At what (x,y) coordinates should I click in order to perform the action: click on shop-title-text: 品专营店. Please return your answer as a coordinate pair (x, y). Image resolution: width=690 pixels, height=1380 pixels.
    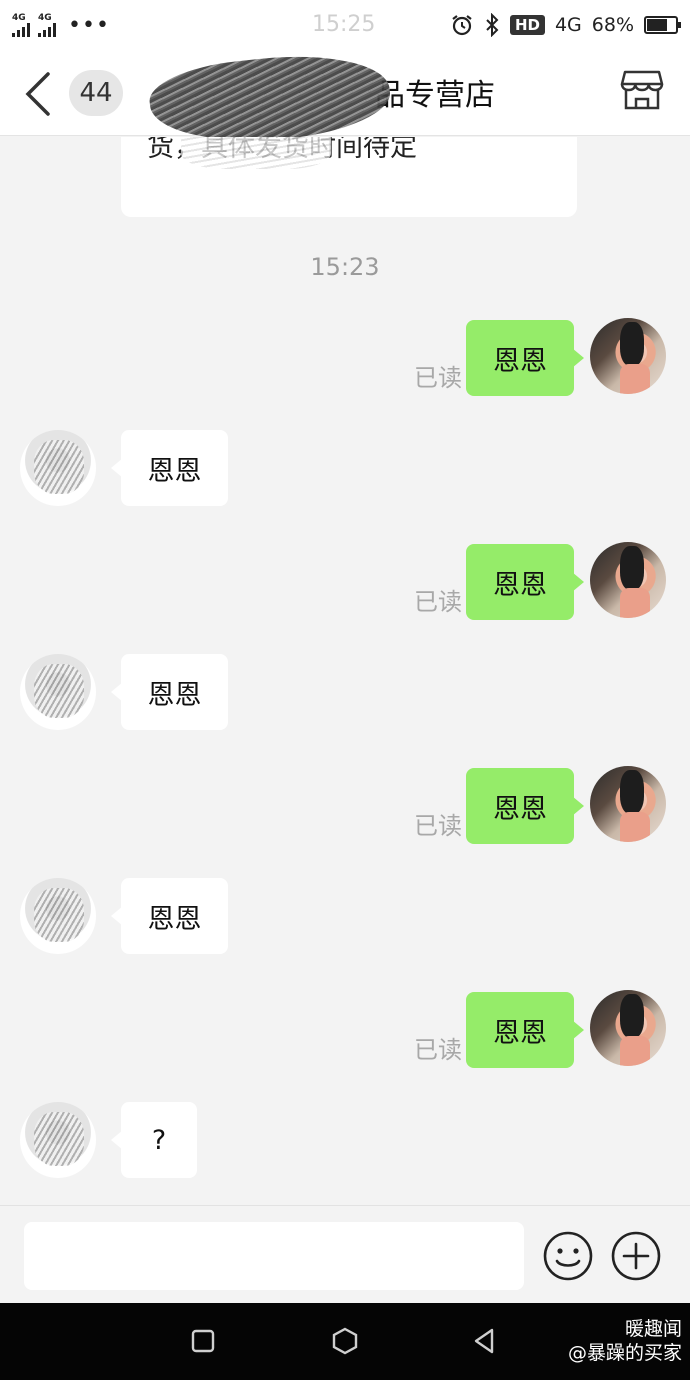
    Looking at the image, I should click on (435, 95).